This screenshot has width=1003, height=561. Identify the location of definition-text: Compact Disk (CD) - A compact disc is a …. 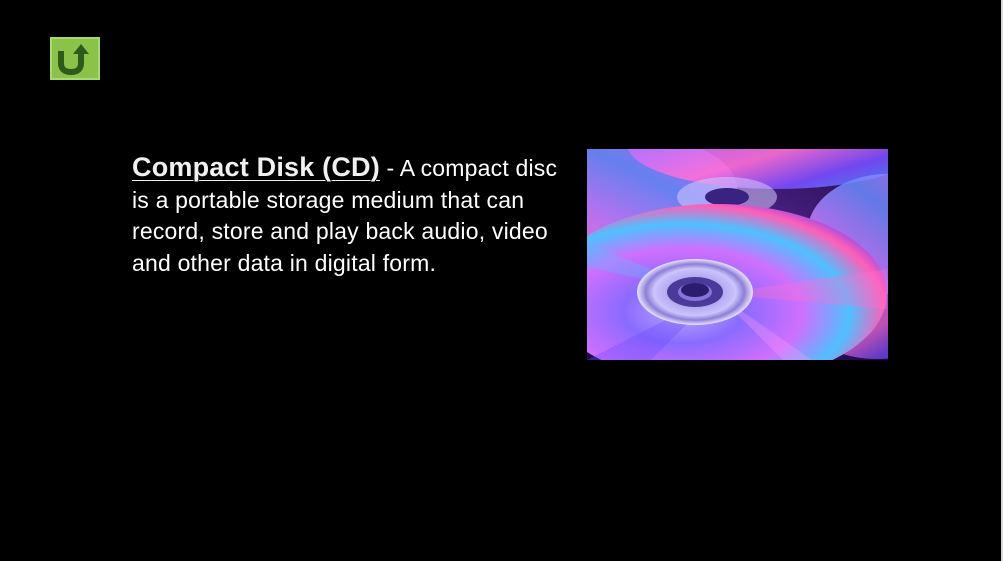
(352, 215).